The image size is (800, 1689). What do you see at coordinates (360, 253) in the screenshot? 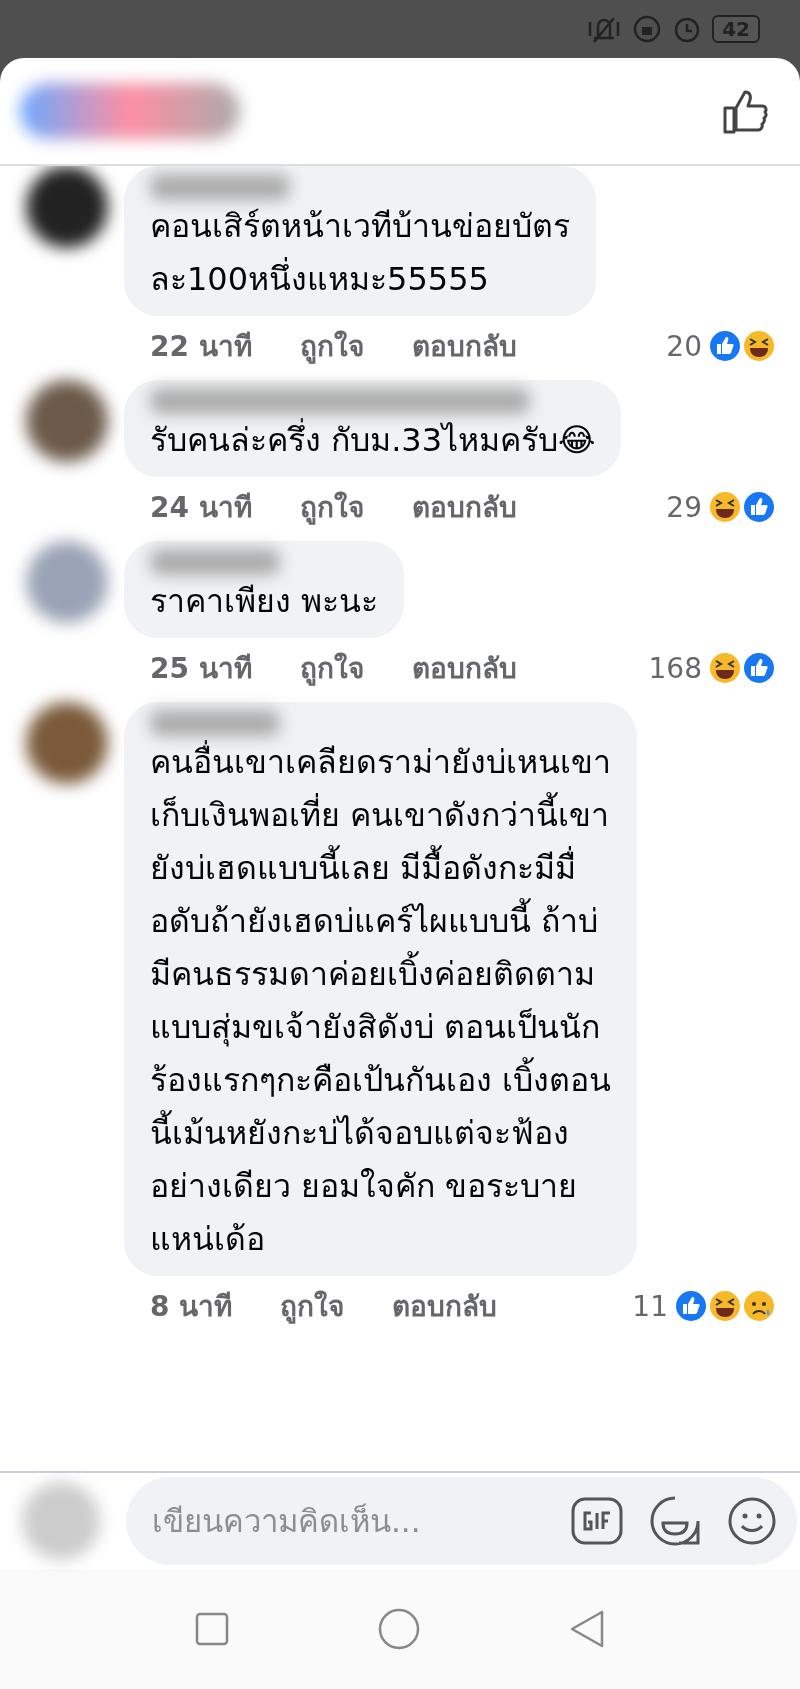
I see `comment-text: คอนเสิร์ตหน้าเวทีบ้านข่อยบัตร ละ100หนึ่งแหมะ55555` at bounding box center [360, 253].